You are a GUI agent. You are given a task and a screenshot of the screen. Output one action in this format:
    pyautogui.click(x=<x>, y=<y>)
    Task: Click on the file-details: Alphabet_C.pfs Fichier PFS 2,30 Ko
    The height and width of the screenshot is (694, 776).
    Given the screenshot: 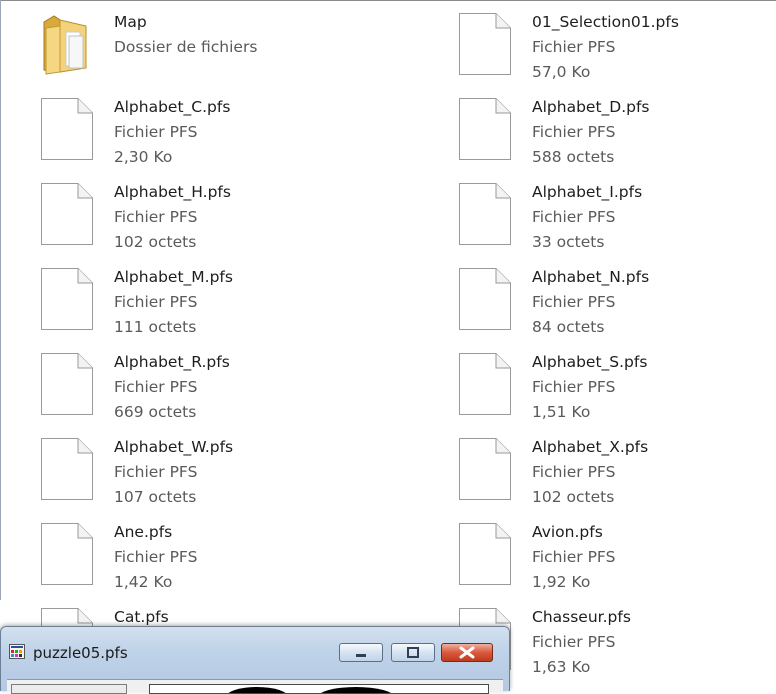 What is the action you would take?
    pyautogui.click(x=172, y=132)
    